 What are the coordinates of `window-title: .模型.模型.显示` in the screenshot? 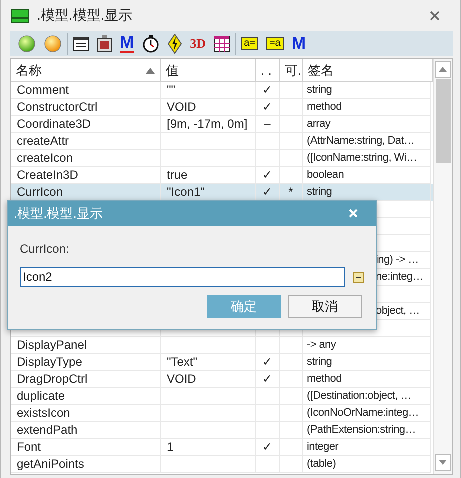 It's located at (85, 15).